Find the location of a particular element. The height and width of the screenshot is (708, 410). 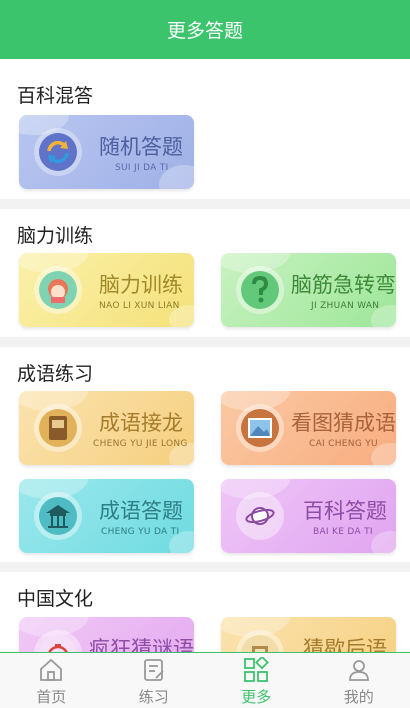

tab-label: 我的 is located at coordinates (358, 697).